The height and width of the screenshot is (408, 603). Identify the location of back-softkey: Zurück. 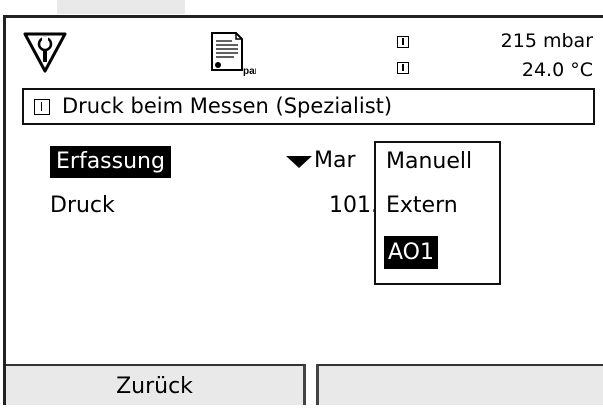
(156, 384).